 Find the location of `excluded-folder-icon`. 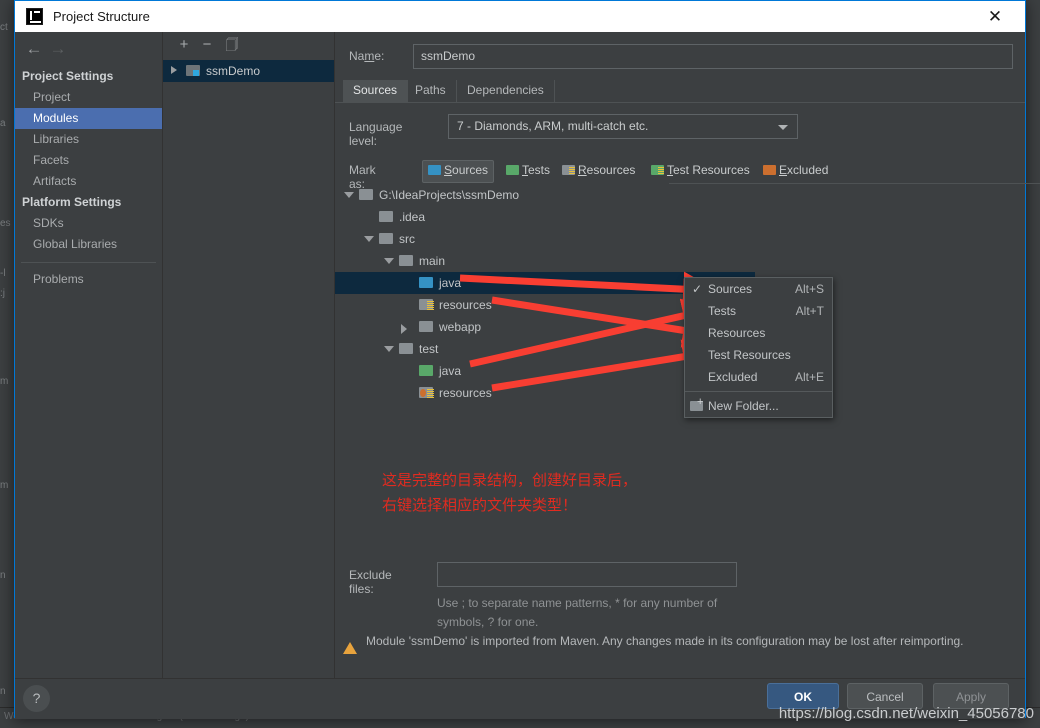

excluded-folder-icon is located at coordinates (769, 170).